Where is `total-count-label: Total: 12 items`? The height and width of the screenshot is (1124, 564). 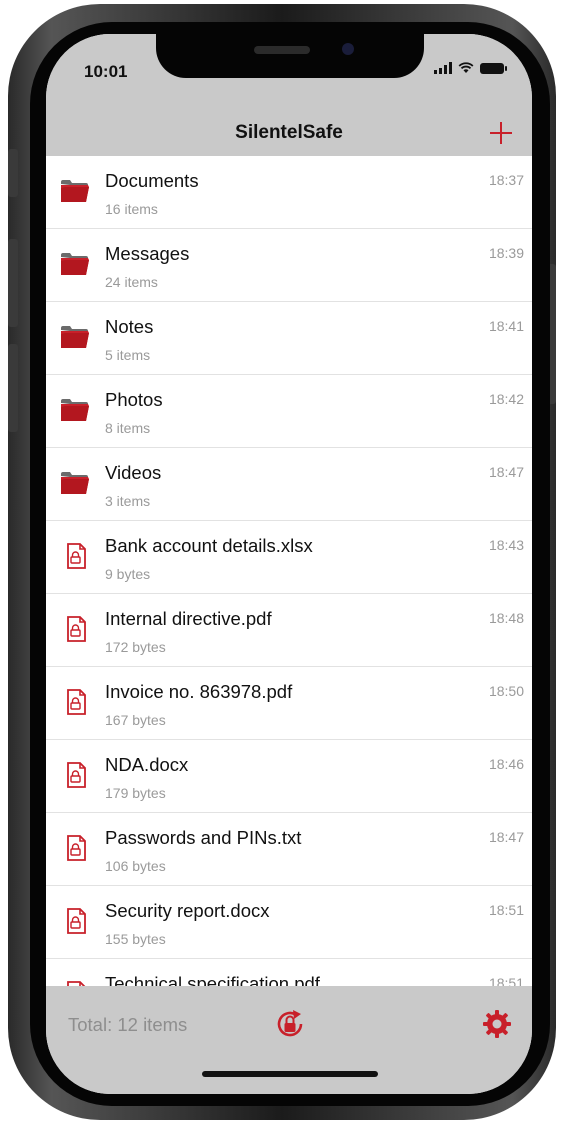
total-count-label: Total: 12 items is located at coordinates (128, 1024).